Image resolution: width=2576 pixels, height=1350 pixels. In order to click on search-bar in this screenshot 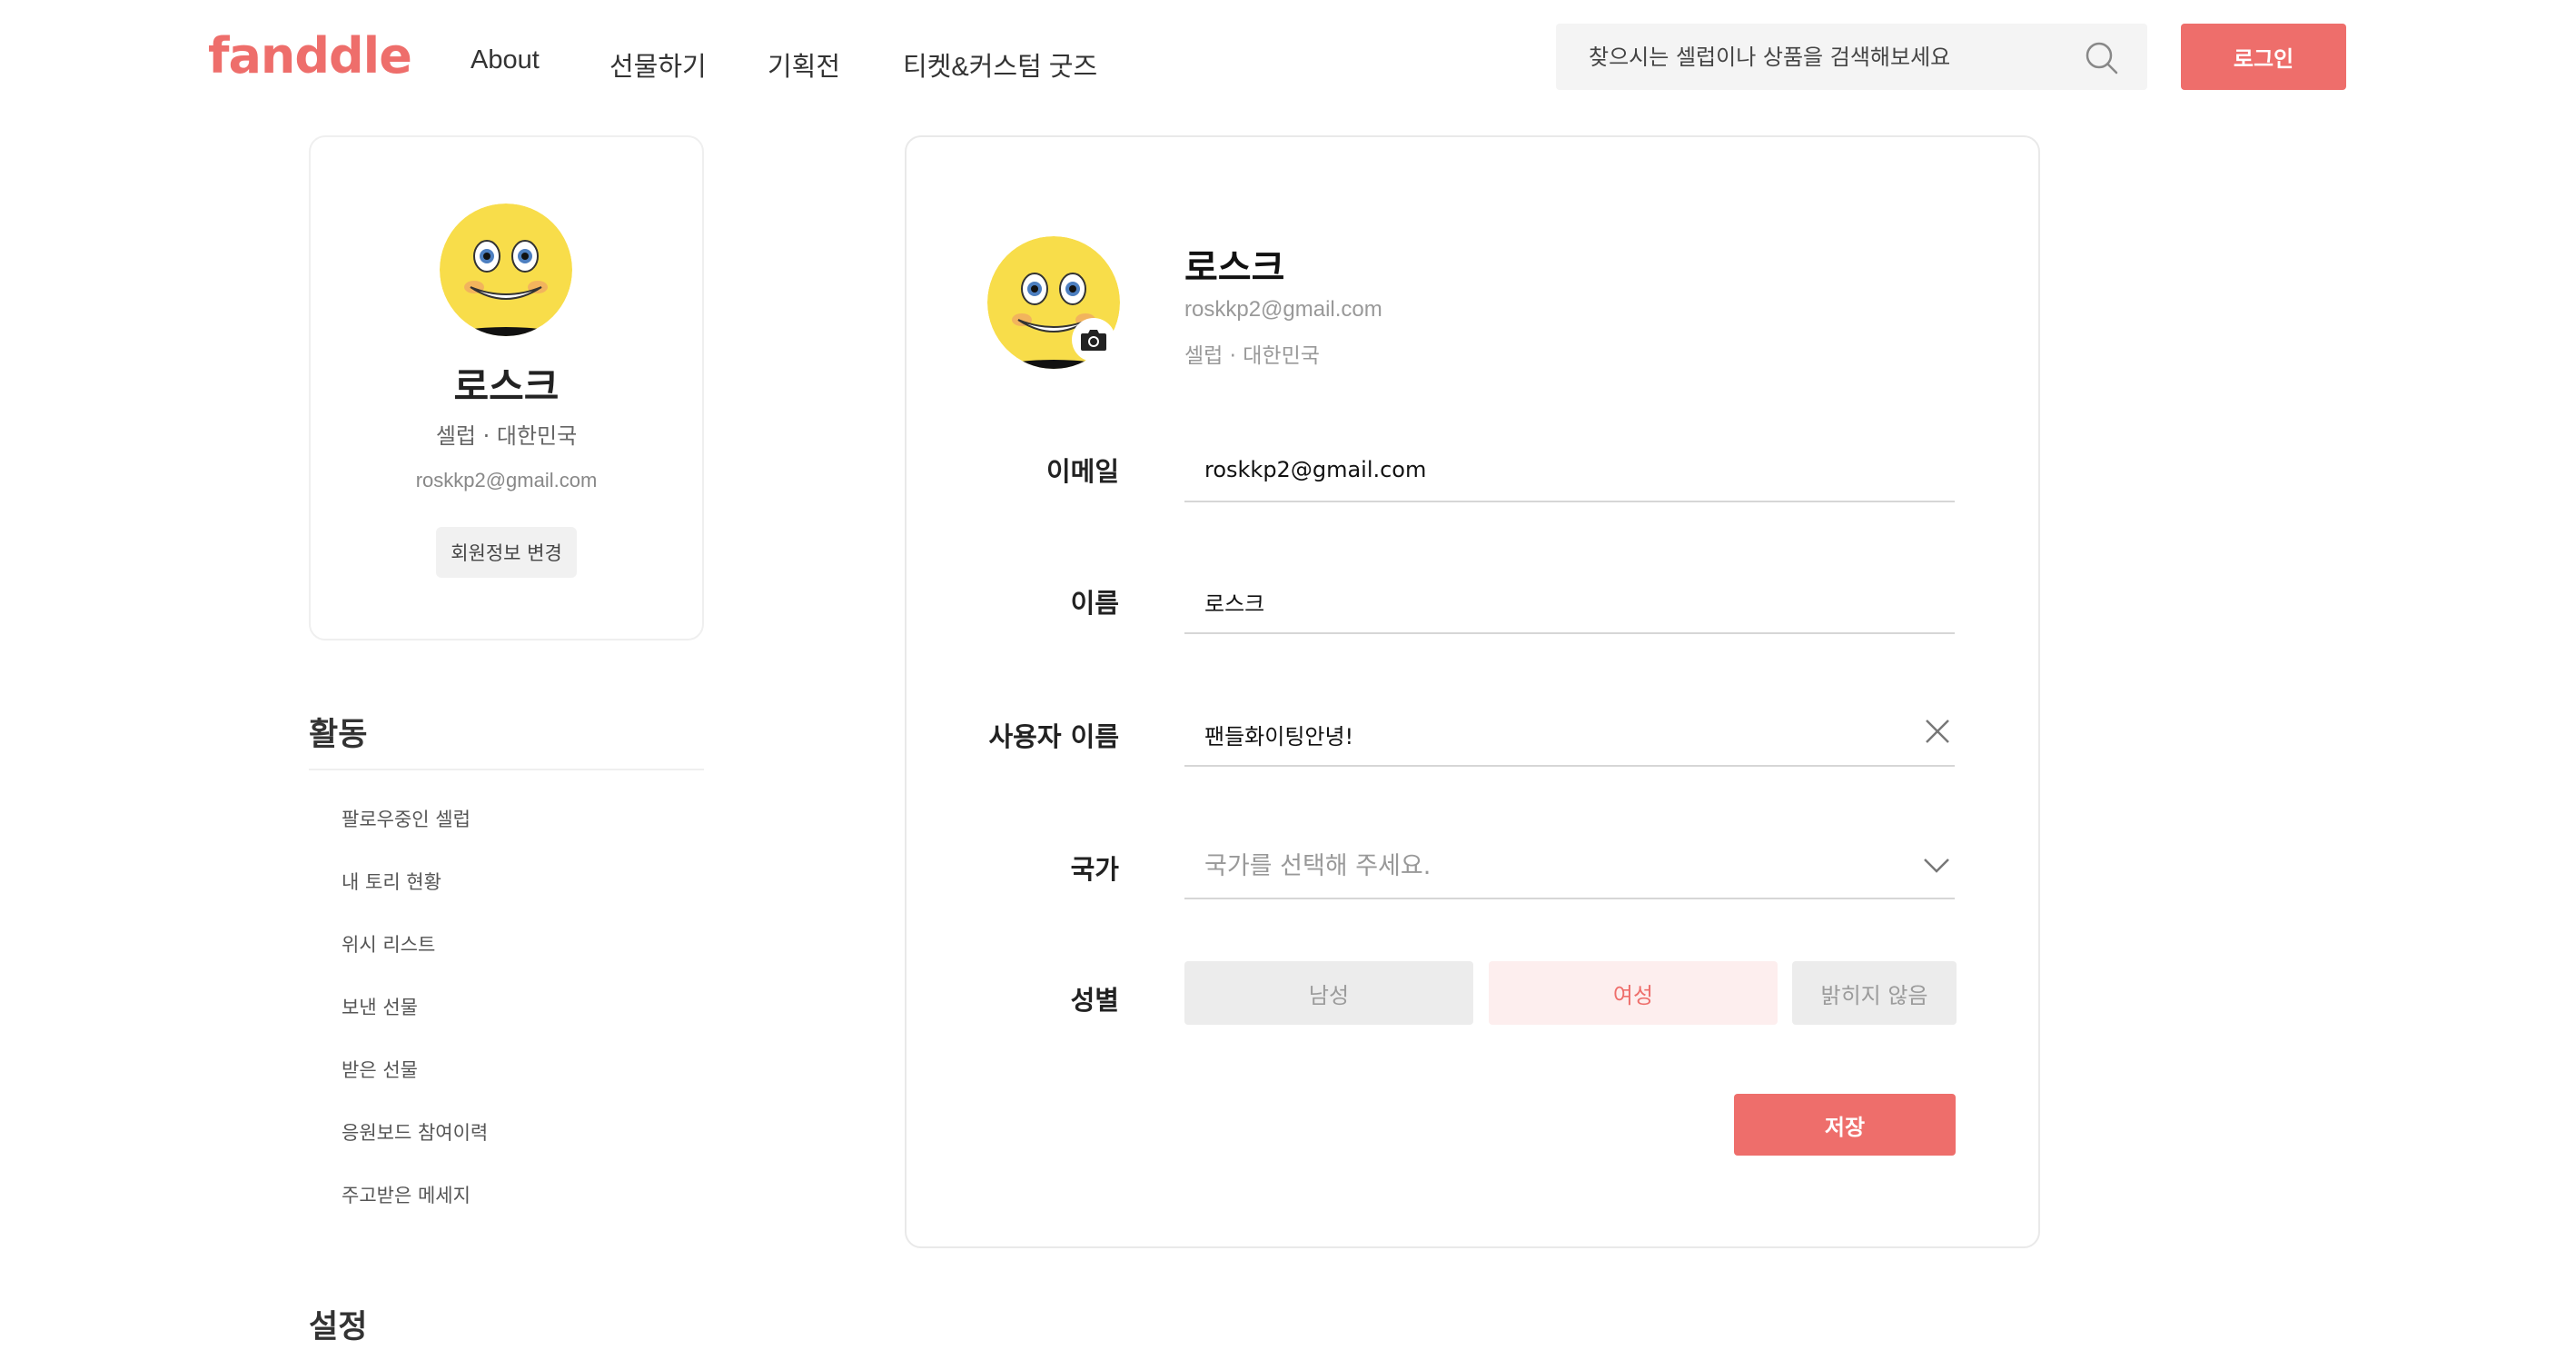, I will do `click(1851, 57)`.